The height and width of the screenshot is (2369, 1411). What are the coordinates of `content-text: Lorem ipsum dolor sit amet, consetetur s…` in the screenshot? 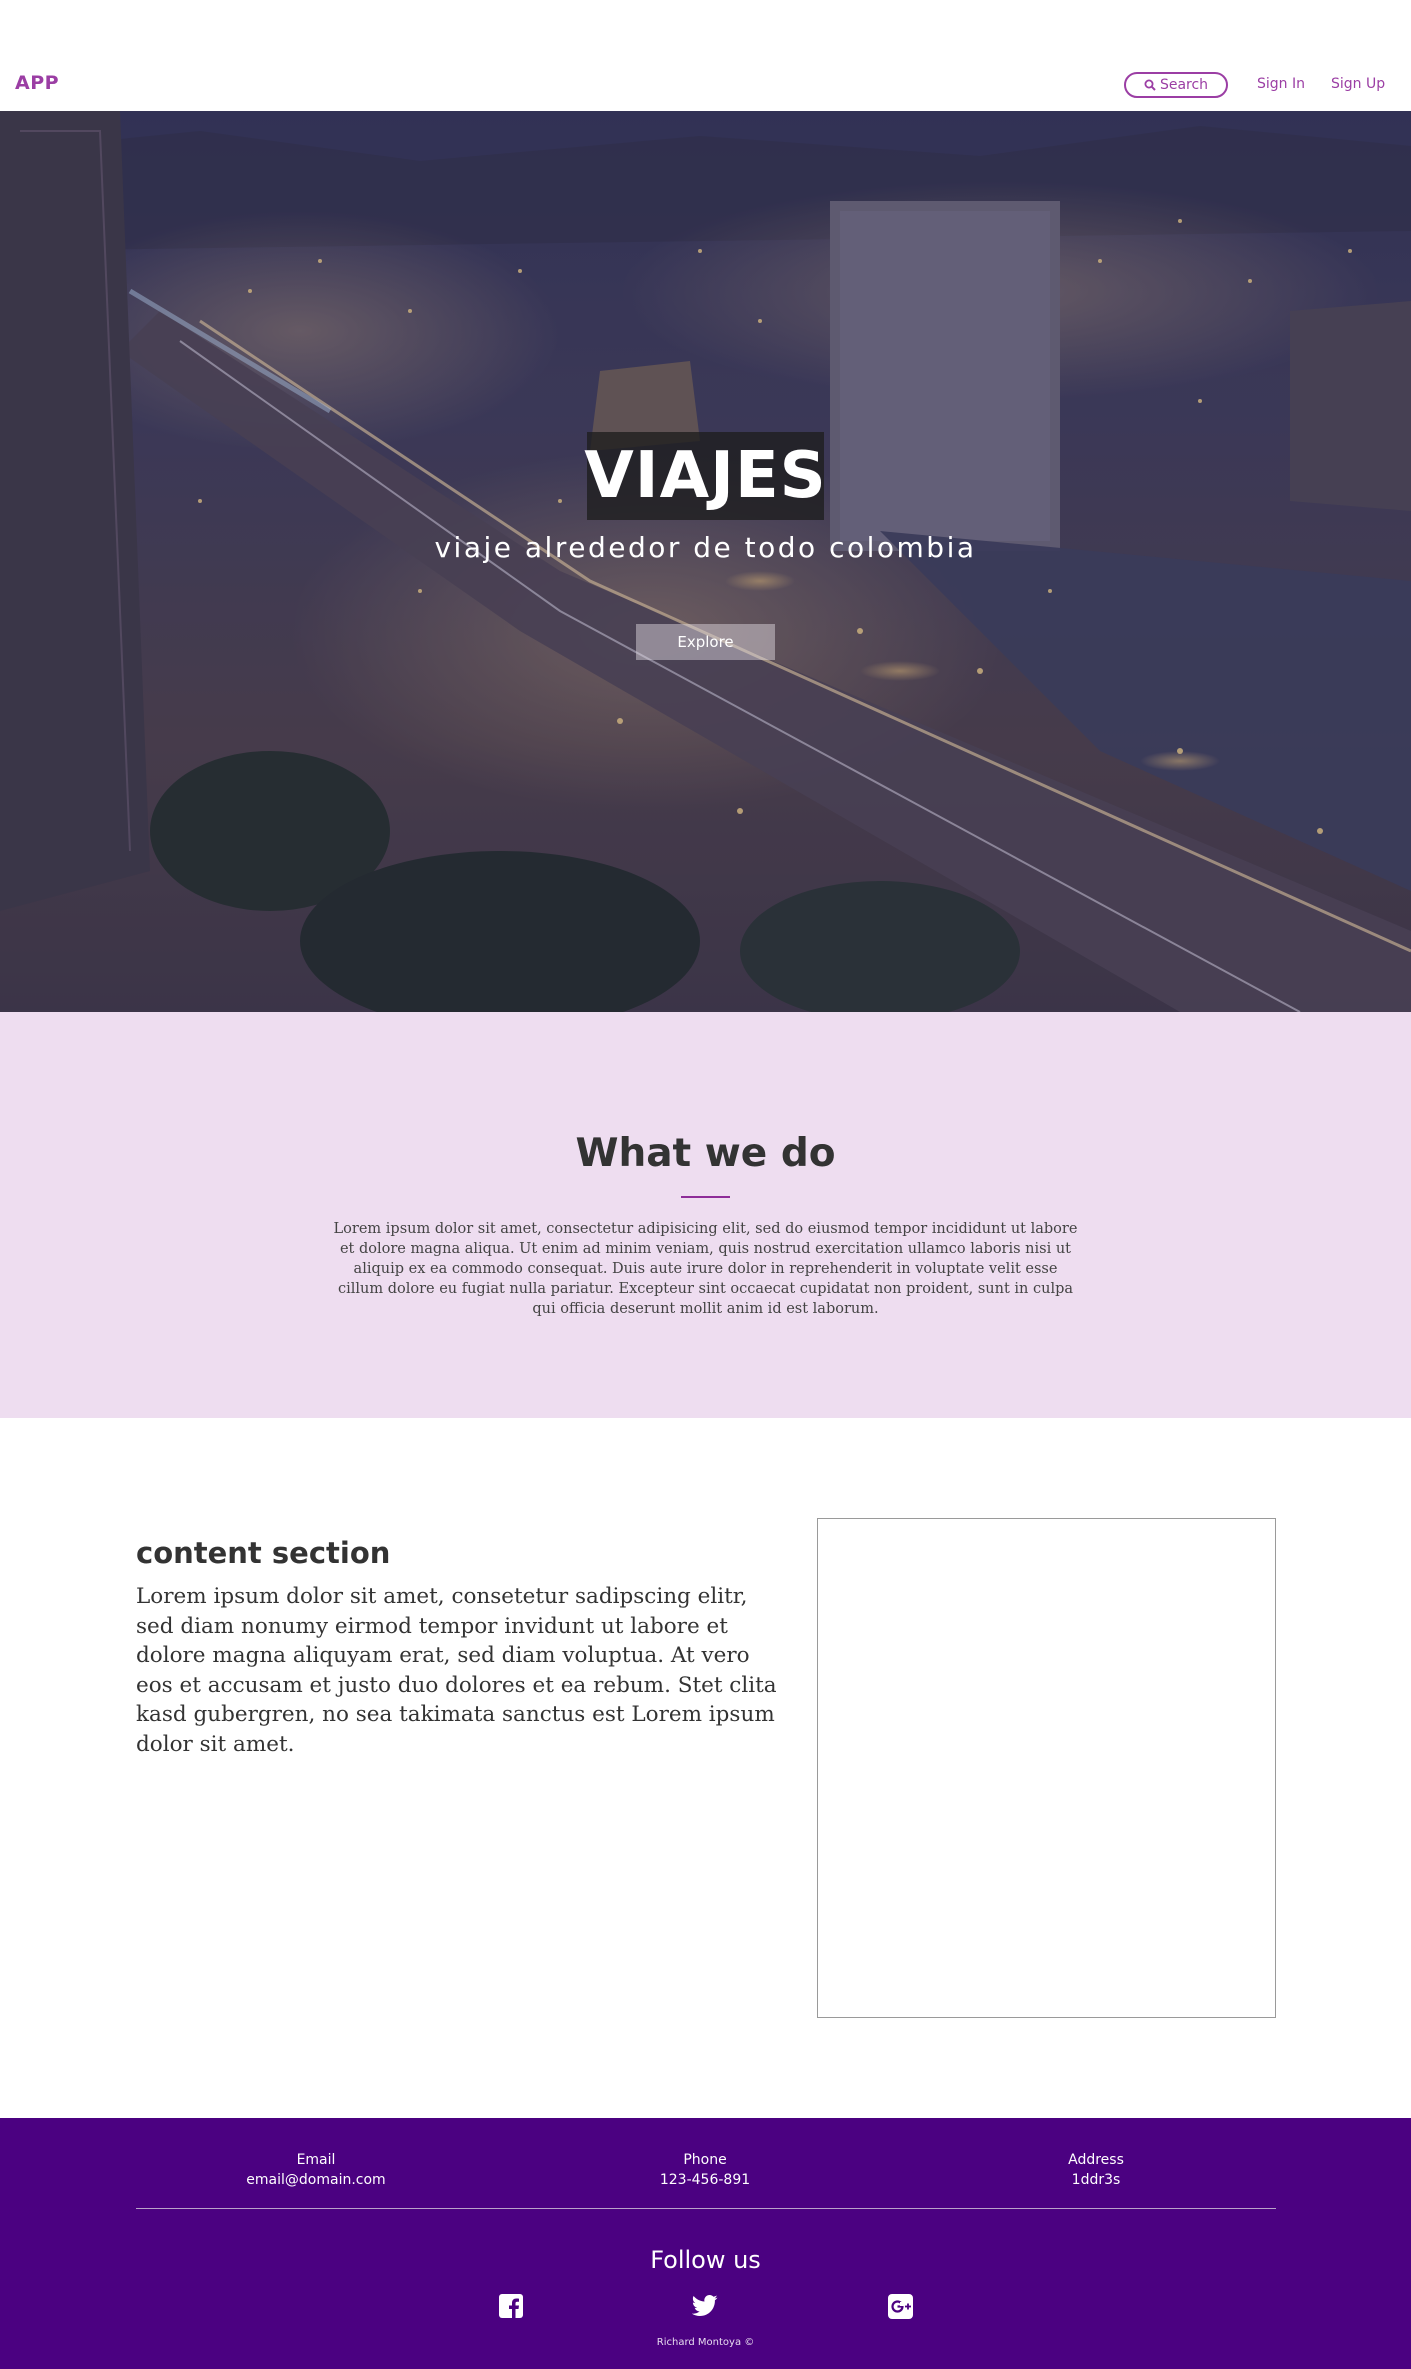 It's located at (456, 1670).